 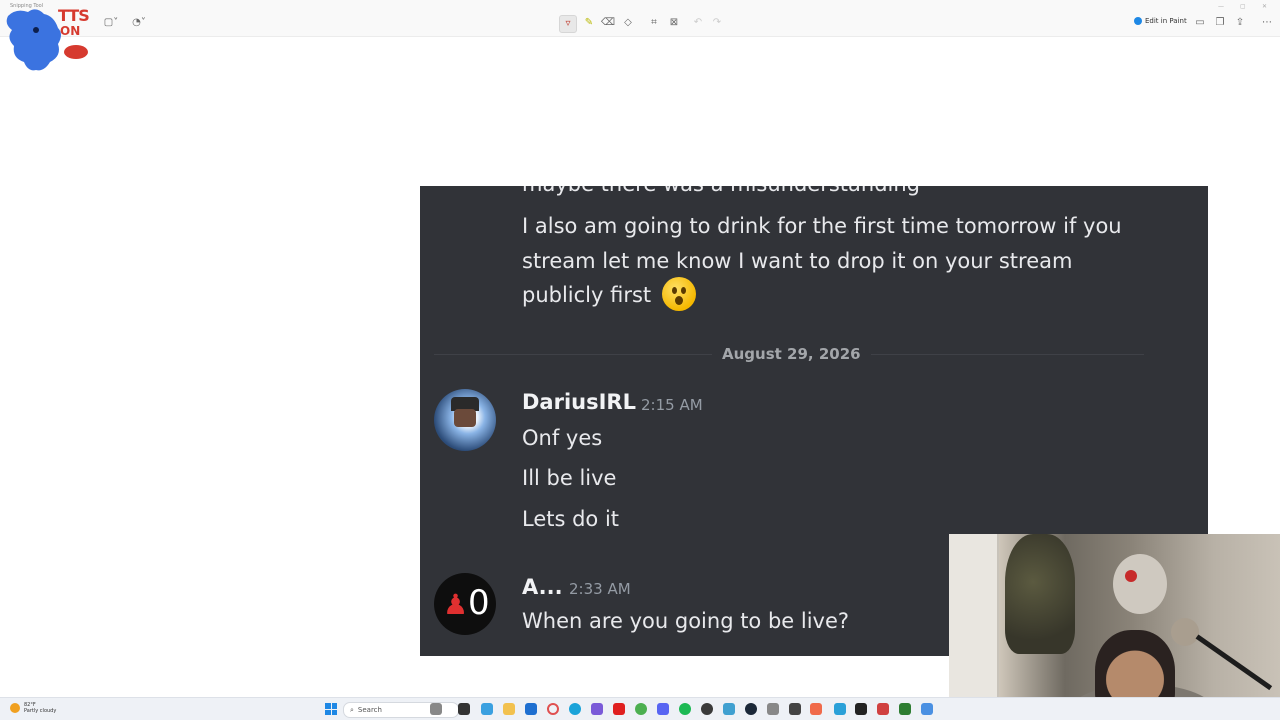 What do you see at coordinates (816, 709) in the screenshot?
I see `snipping-tool-icon` at bounding box center [816, 709].